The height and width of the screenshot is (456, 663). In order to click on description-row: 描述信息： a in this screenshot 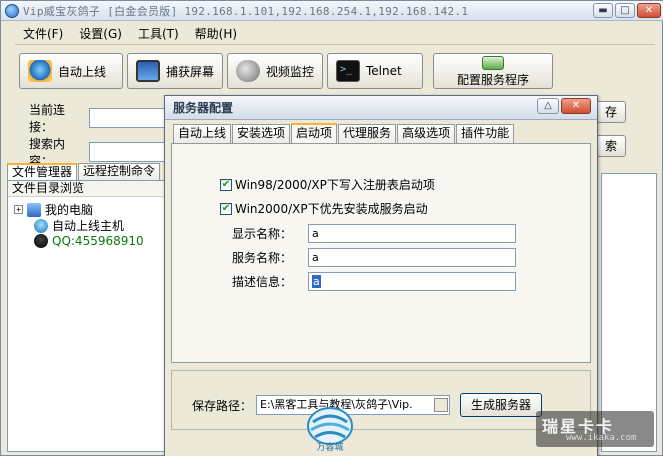, I will do `click(374, 281)`.